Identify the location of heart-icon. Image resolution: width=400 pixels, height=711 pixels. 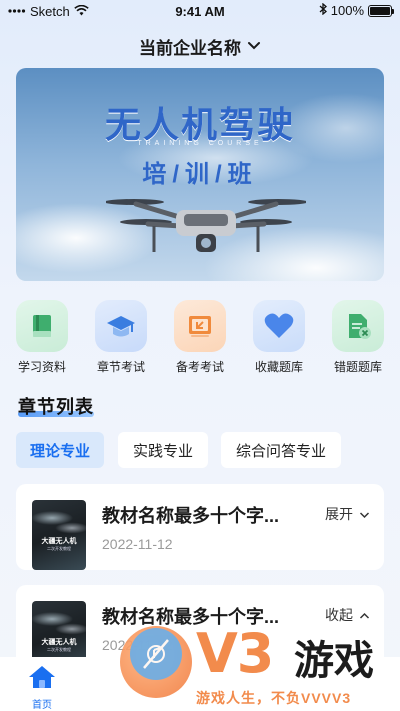
(279, 326).